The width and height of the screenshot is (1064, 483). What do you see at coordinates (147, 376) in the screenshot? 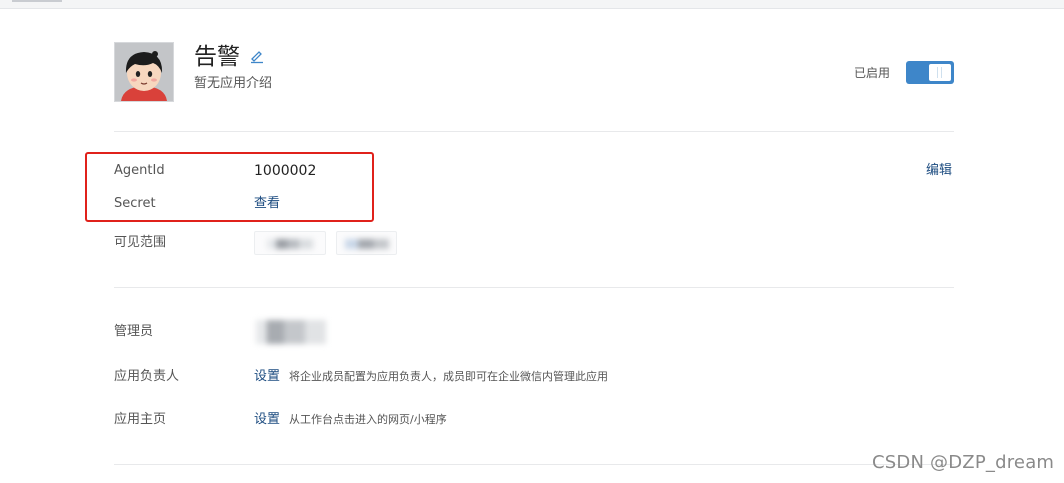
I see `owner-label: 应用负责人` at bounding box center [147, 376].